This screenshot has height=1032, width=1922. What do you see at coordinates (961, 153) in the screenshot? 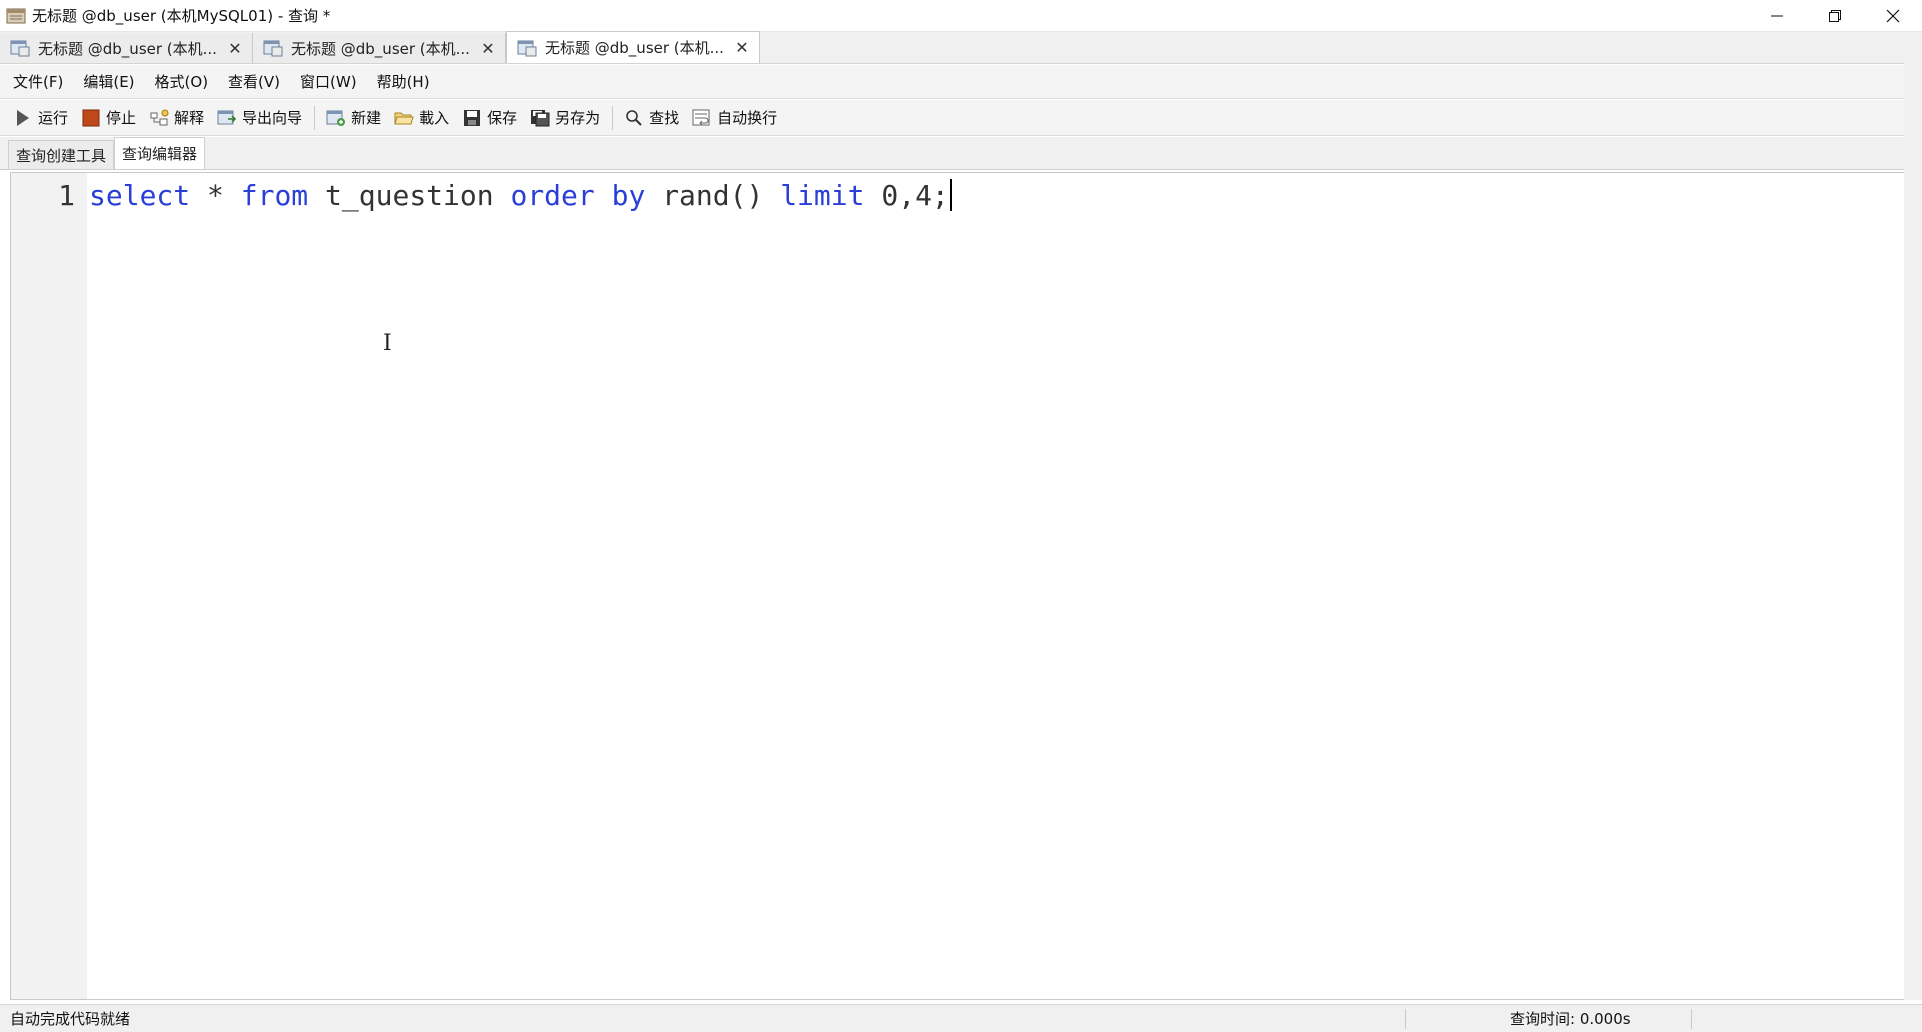
I see `editor-mode-tabs: 查询创建工具 查询编辑器` at bounding box center [961, 153].